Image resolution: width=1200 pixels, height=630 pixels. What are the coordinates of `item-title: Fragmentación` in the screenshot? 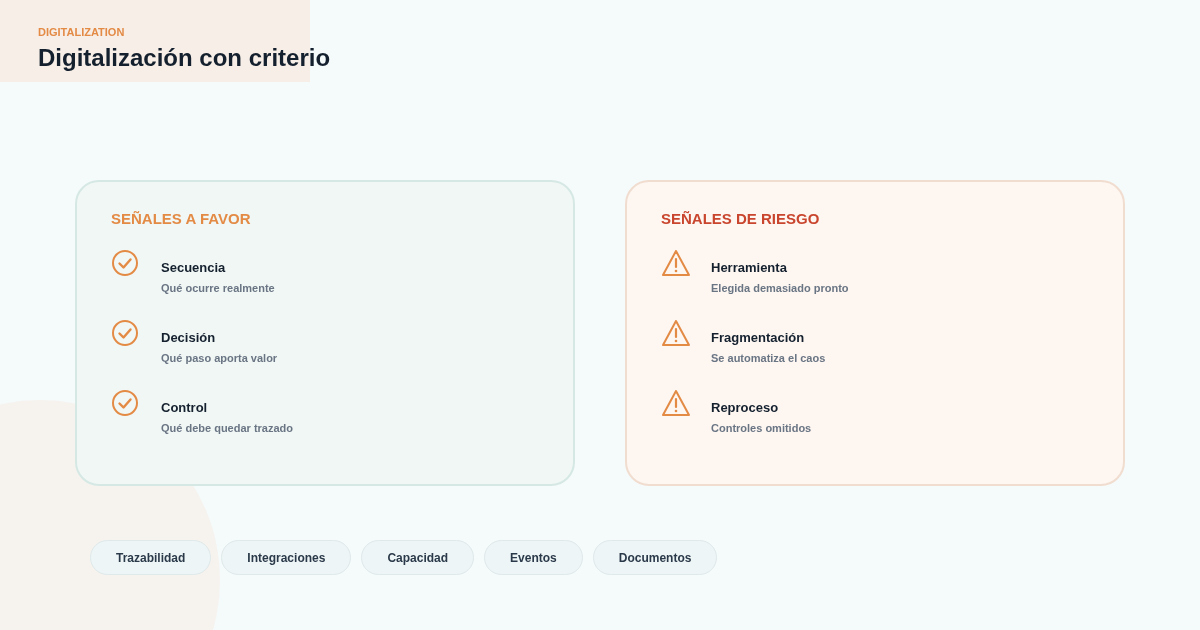 It's located at (758, 337).